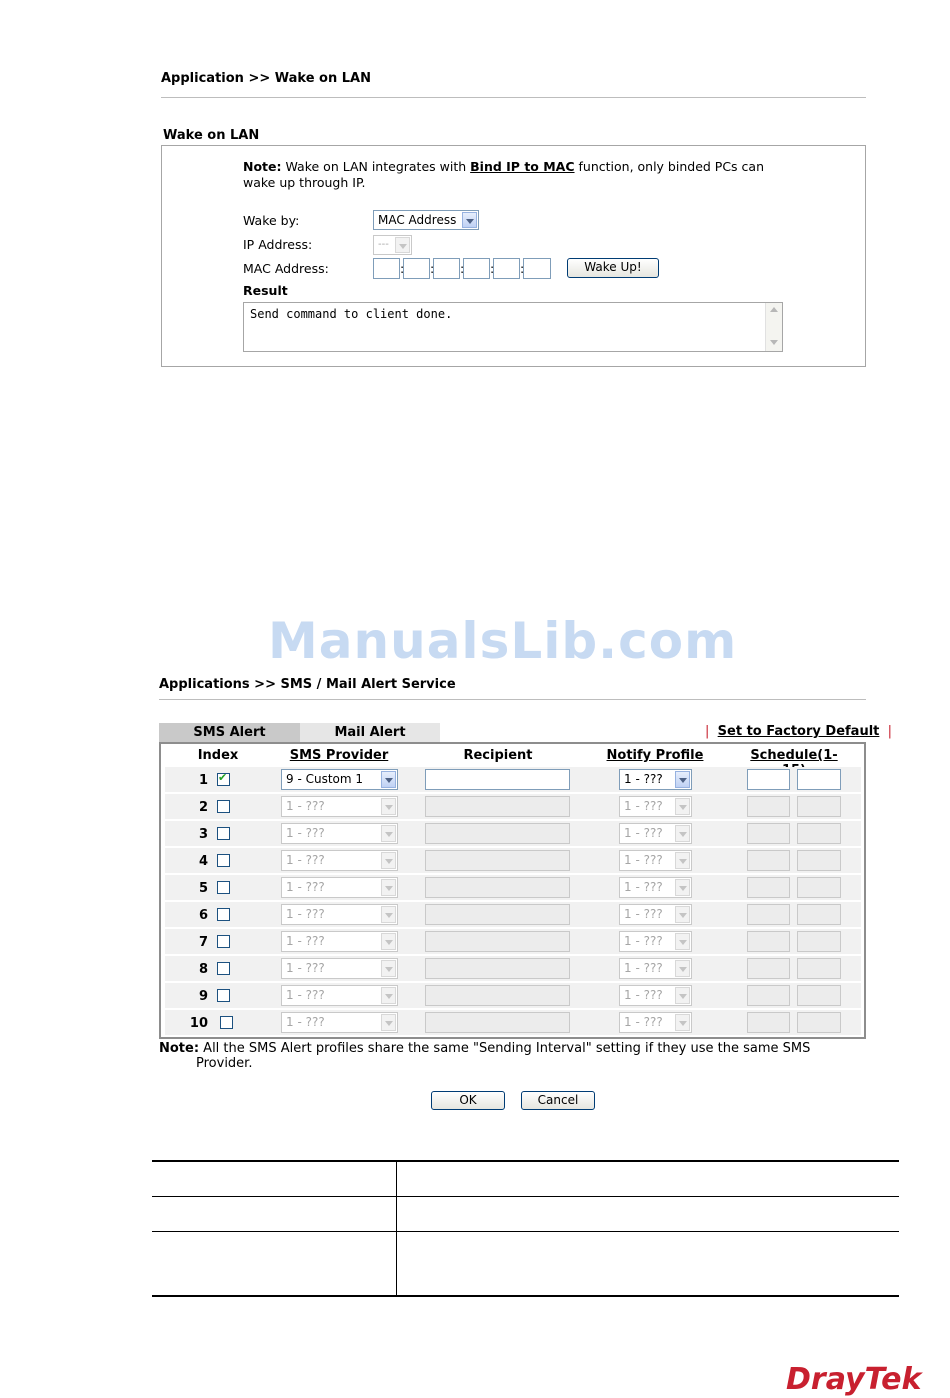 The width and height of the screenshot is (950, 1398). Describe the element at coordinates (266, 78) in the screenshot. I see `wol-breadcrumb: Application >> Wake on LAN` at that location.